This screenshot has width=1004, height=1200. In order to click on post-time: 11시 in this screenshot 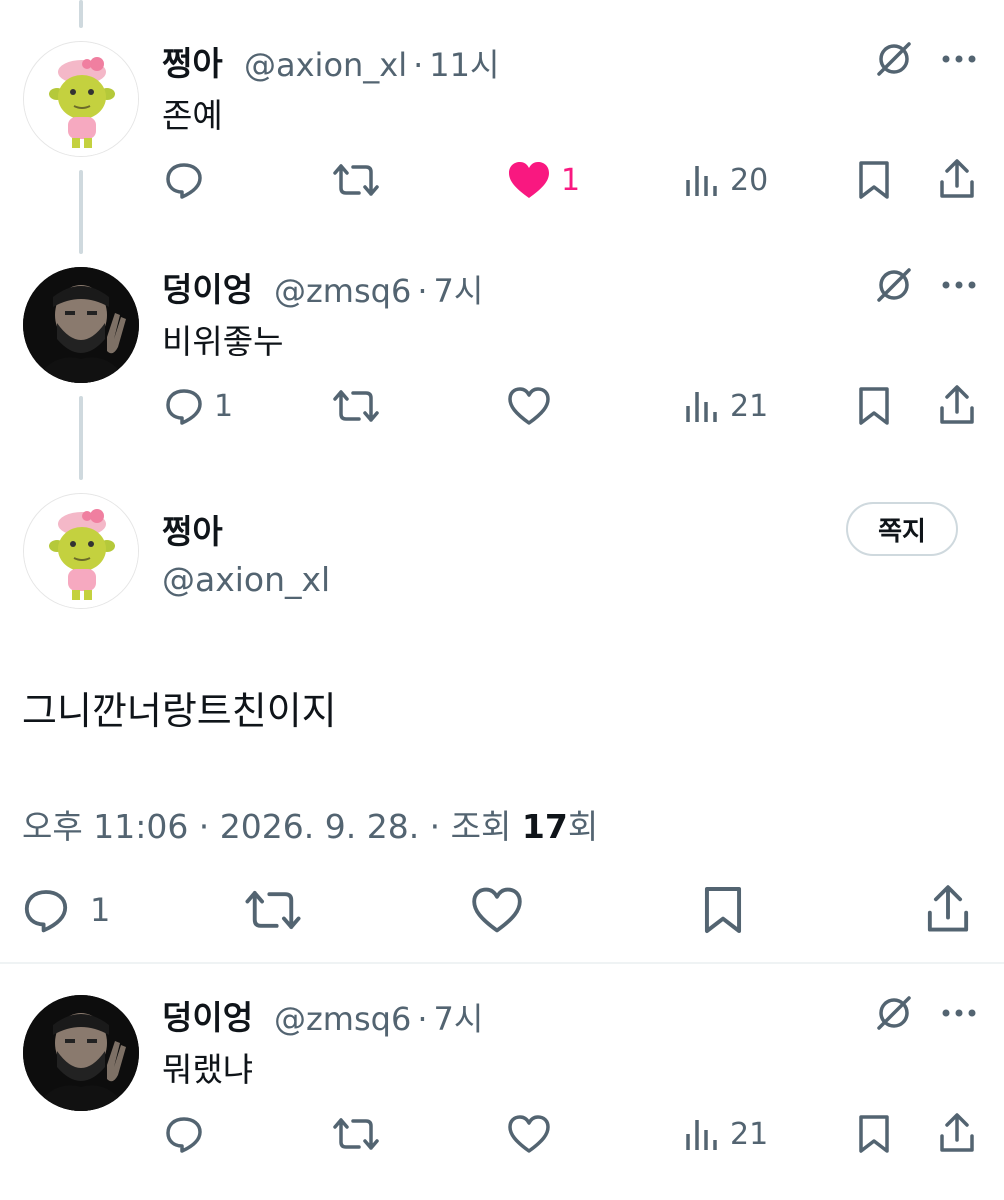, I will do `click(464, 65)`.